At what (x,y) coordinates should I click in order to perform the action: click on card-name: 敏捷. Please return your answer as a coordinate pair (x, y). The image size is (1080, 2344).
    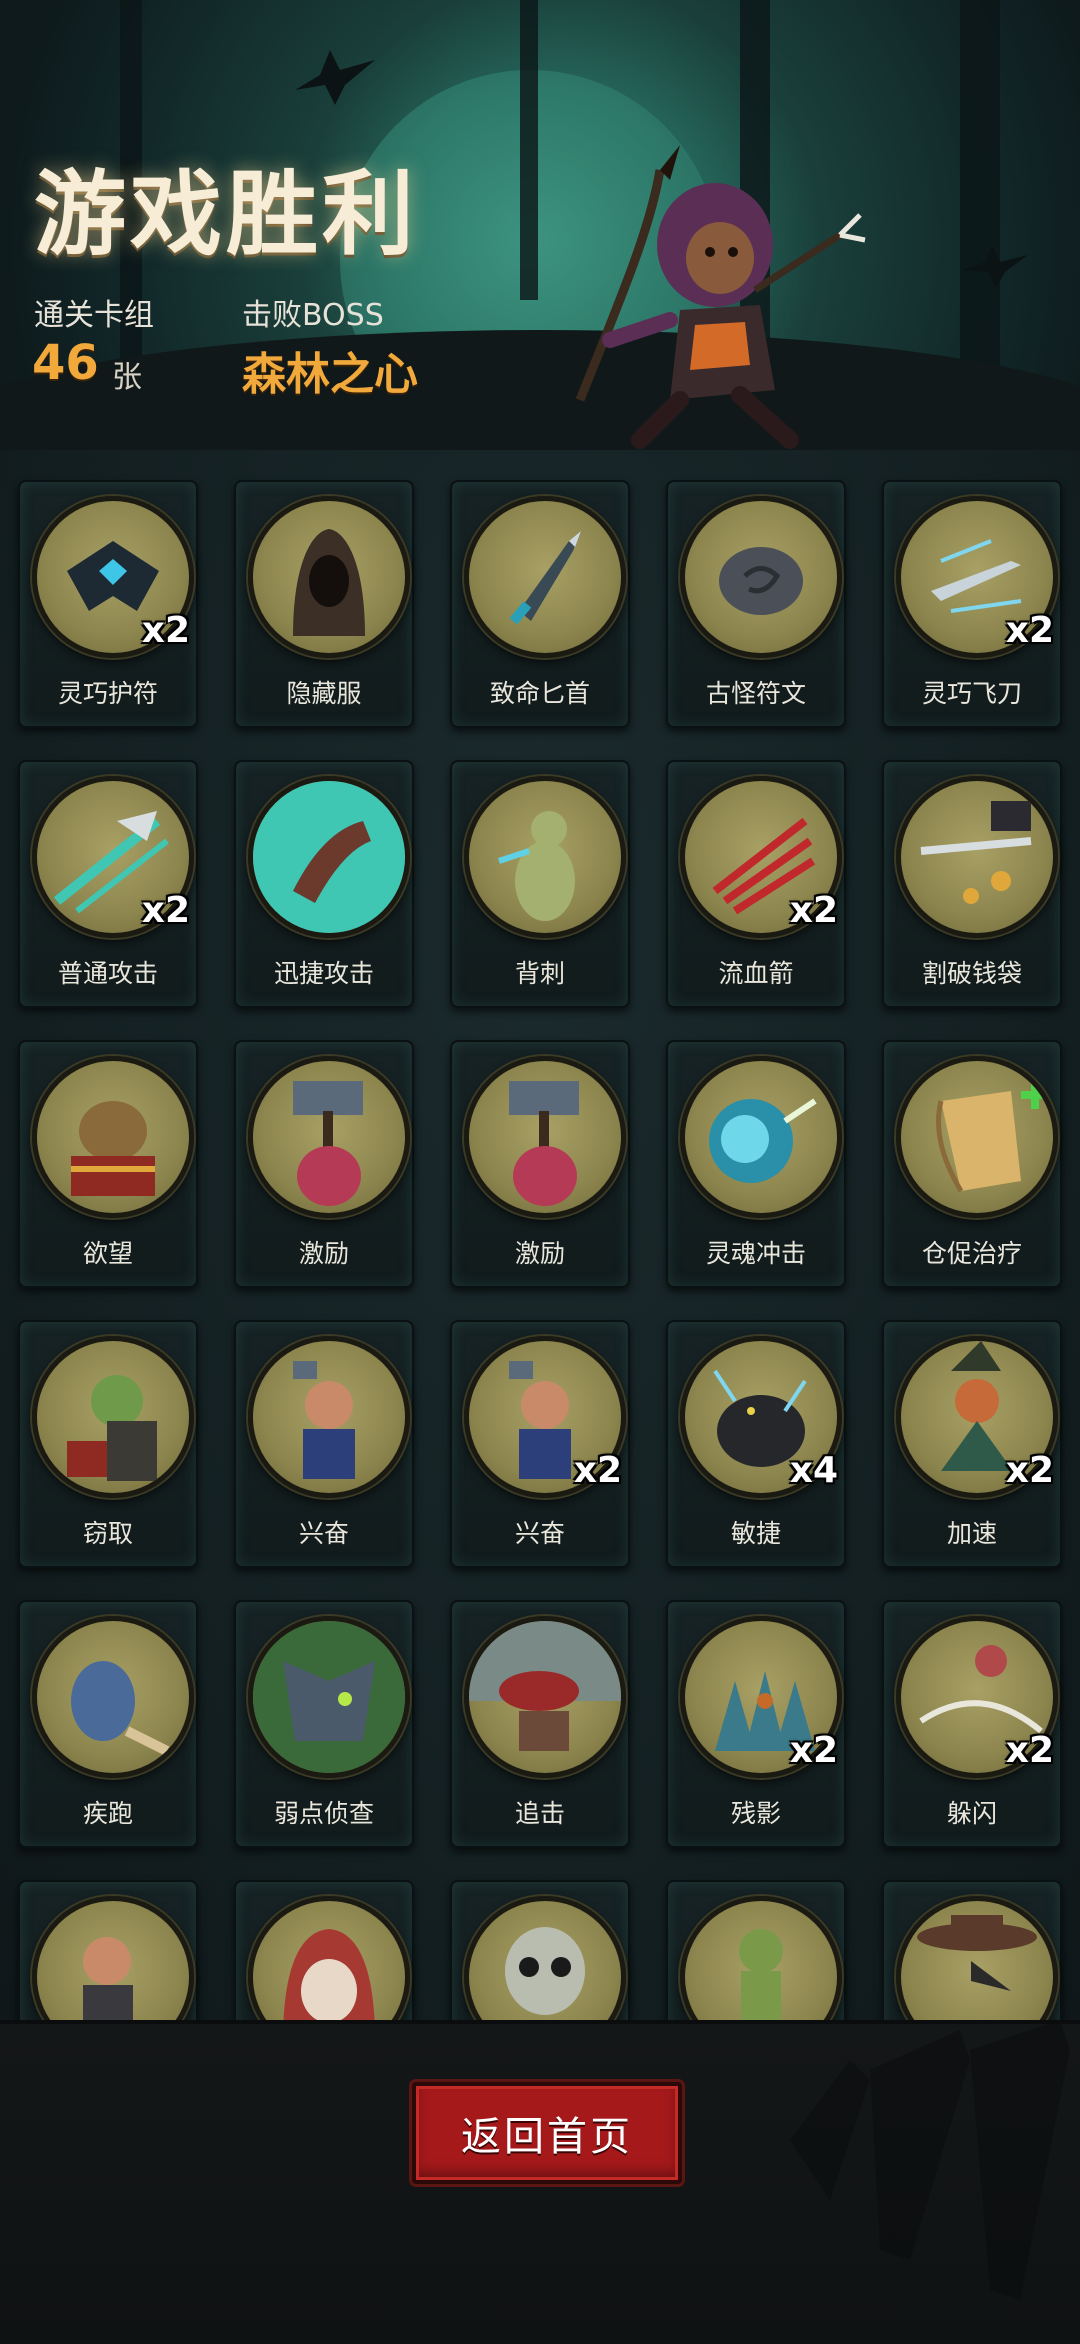
    Looking at the image, I should click on (755, 1533).